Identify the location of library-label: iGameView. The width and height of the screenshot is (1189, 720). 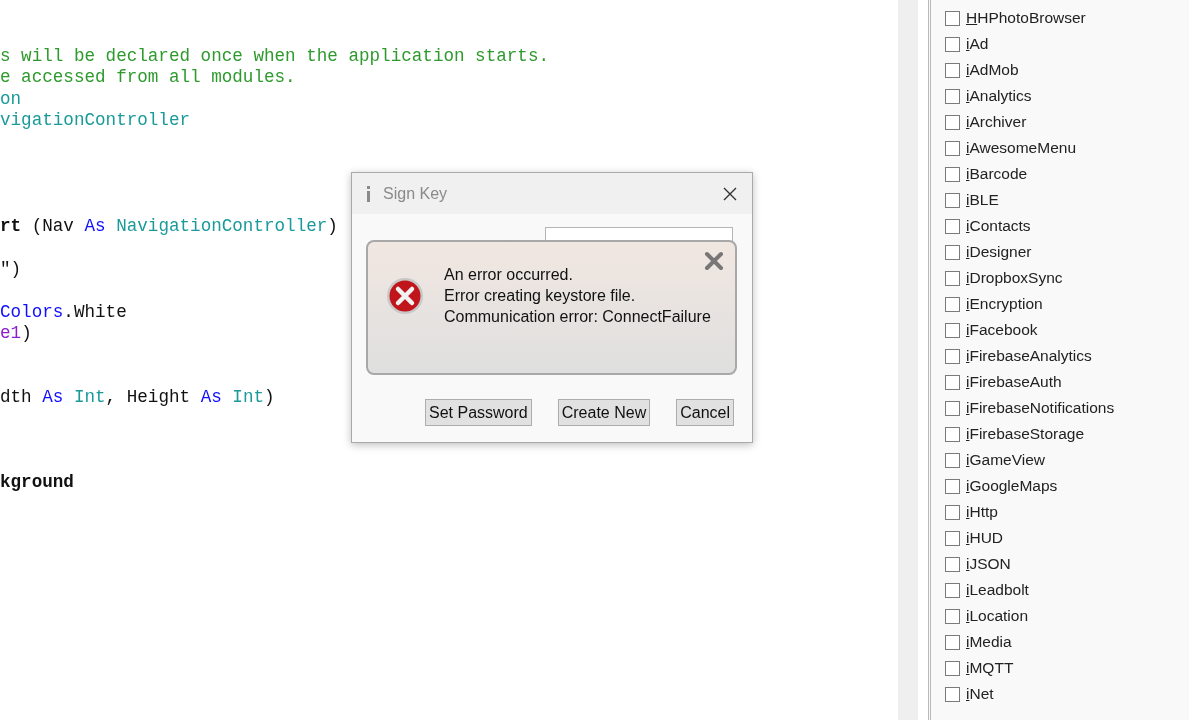
(1005, 460).